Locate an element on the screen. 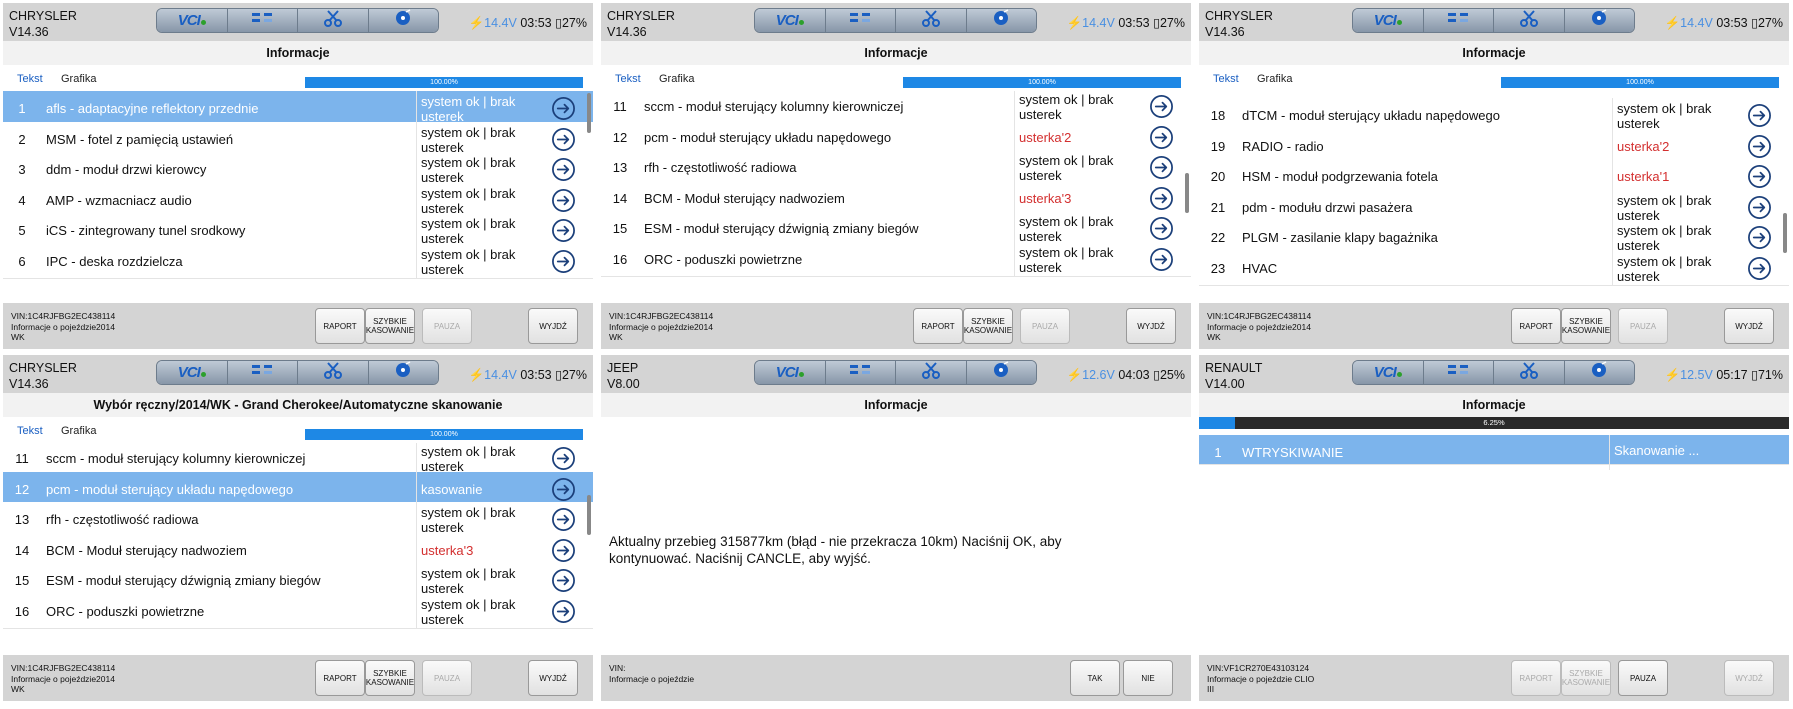 This screenshot has height=709, width=1793. footer-button: PAUZA is located at coordinates (1643, 678).